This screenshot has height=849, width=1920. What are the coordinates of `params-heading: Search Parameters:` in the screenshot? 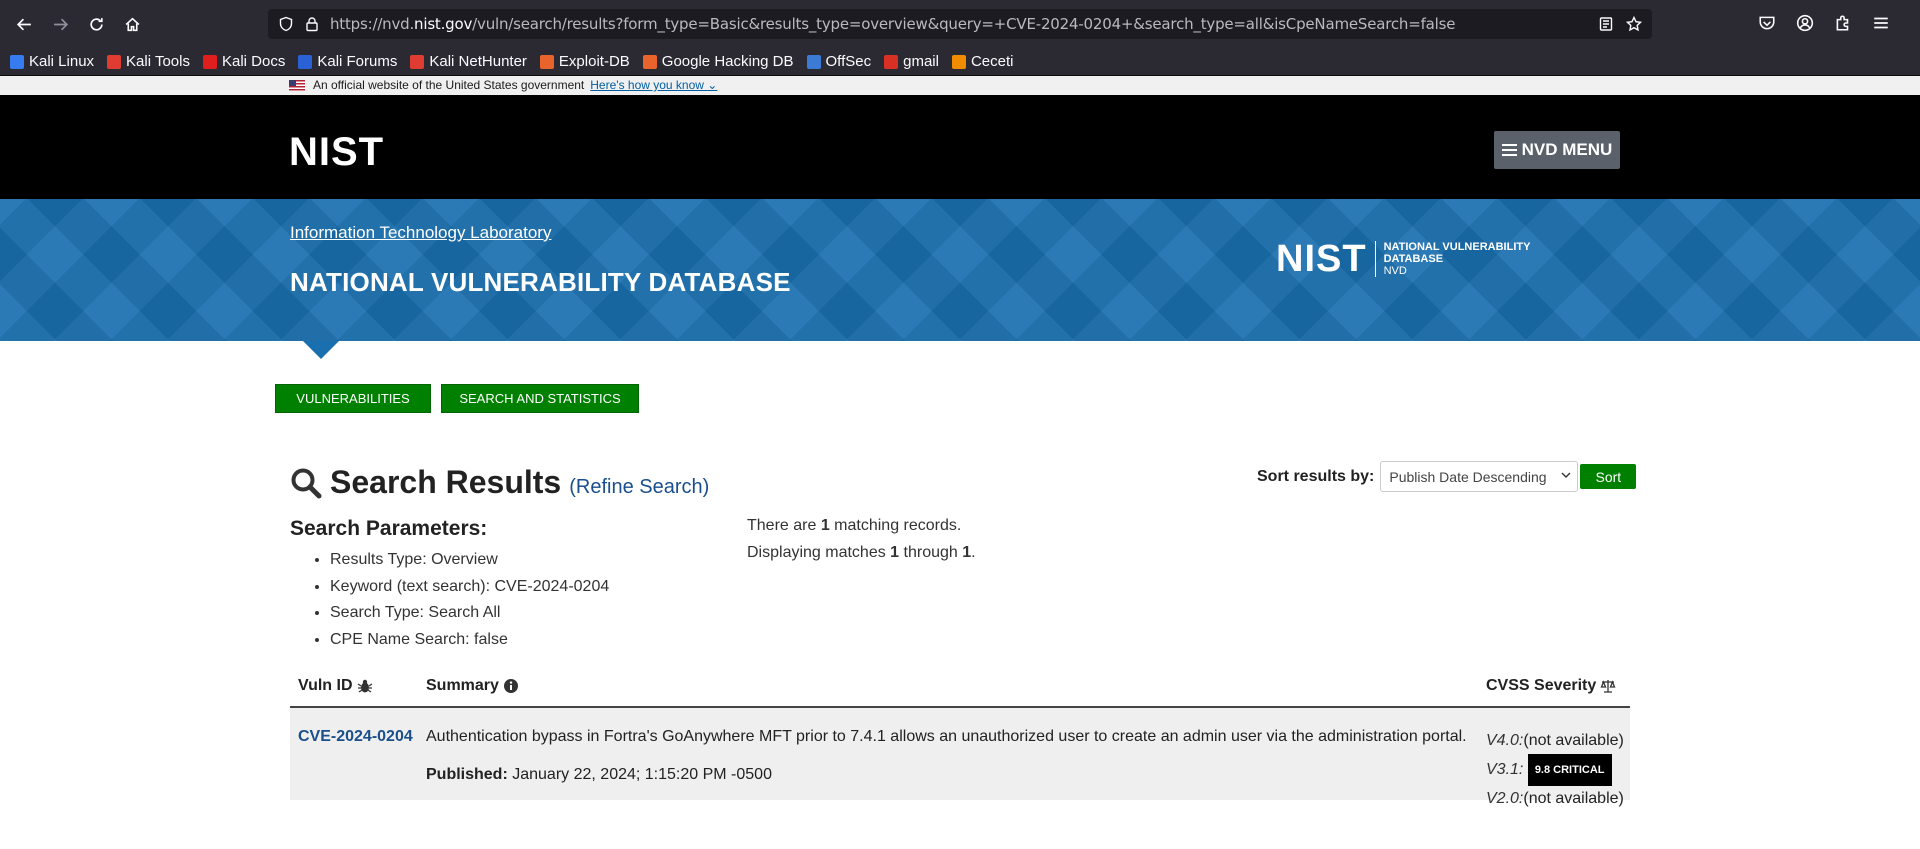 It's located at (389, 528).